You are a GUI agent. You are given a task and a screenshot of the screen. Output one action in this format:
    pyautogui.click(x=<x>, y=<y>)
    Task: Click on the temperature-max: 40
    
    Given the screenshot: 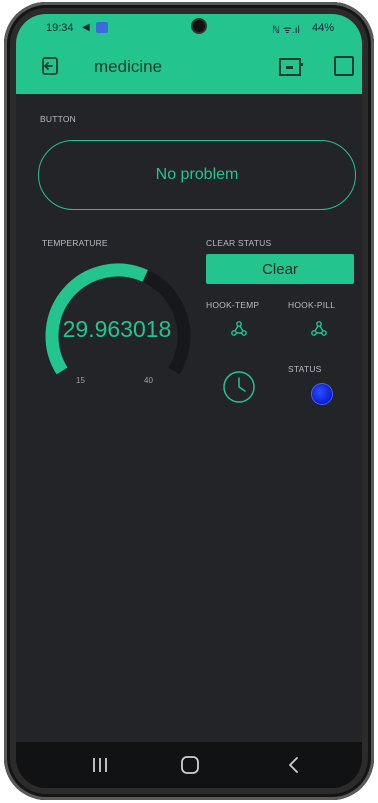 What is the action you would take?
    pyautogui.click(x=148, y=380)
    